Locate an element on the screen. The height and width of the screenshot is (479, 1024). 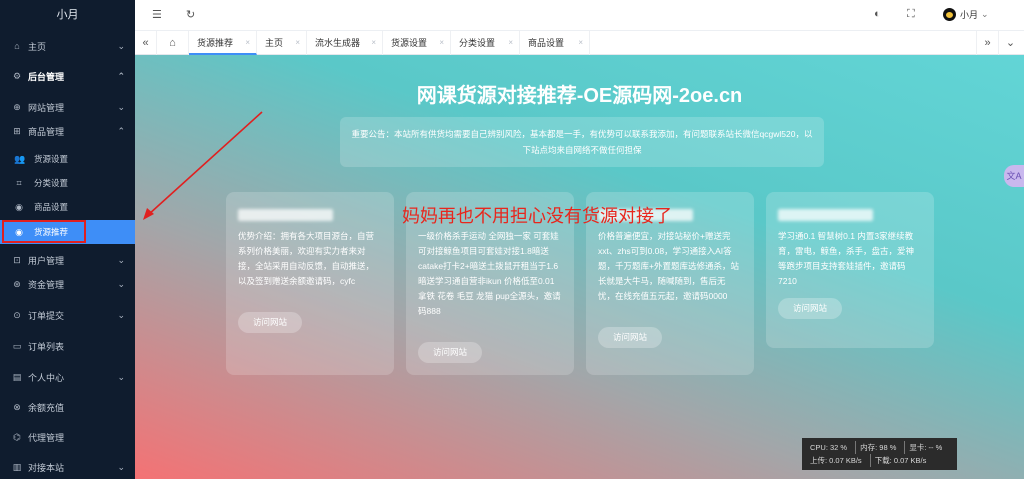
refresh-icon: ↻ is located at coordinates (190, 14).